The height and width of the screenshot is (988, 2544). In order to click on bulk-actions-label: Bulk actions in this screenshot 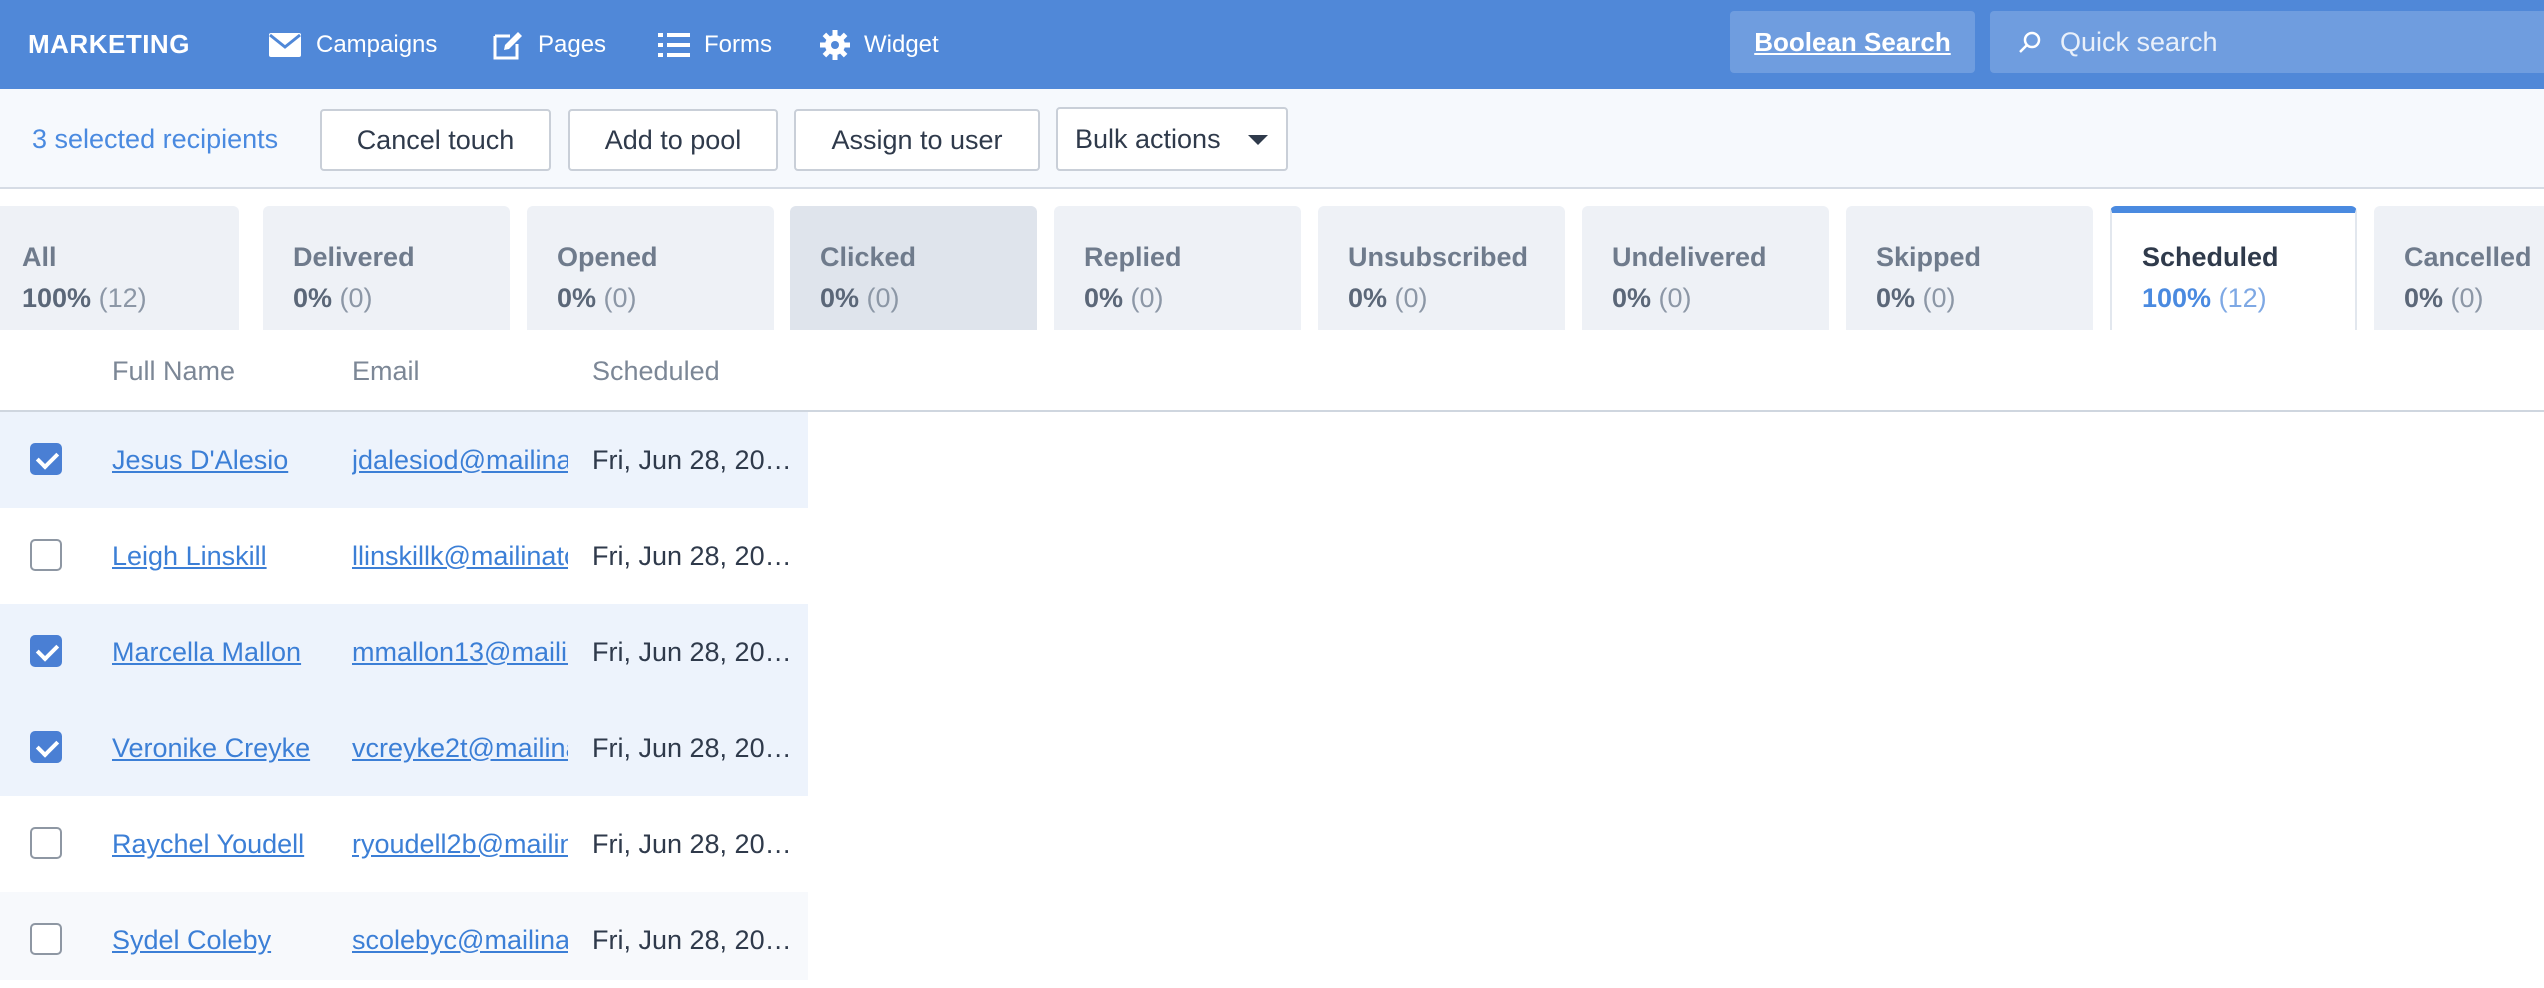, I will do `click(1148, 138)`.